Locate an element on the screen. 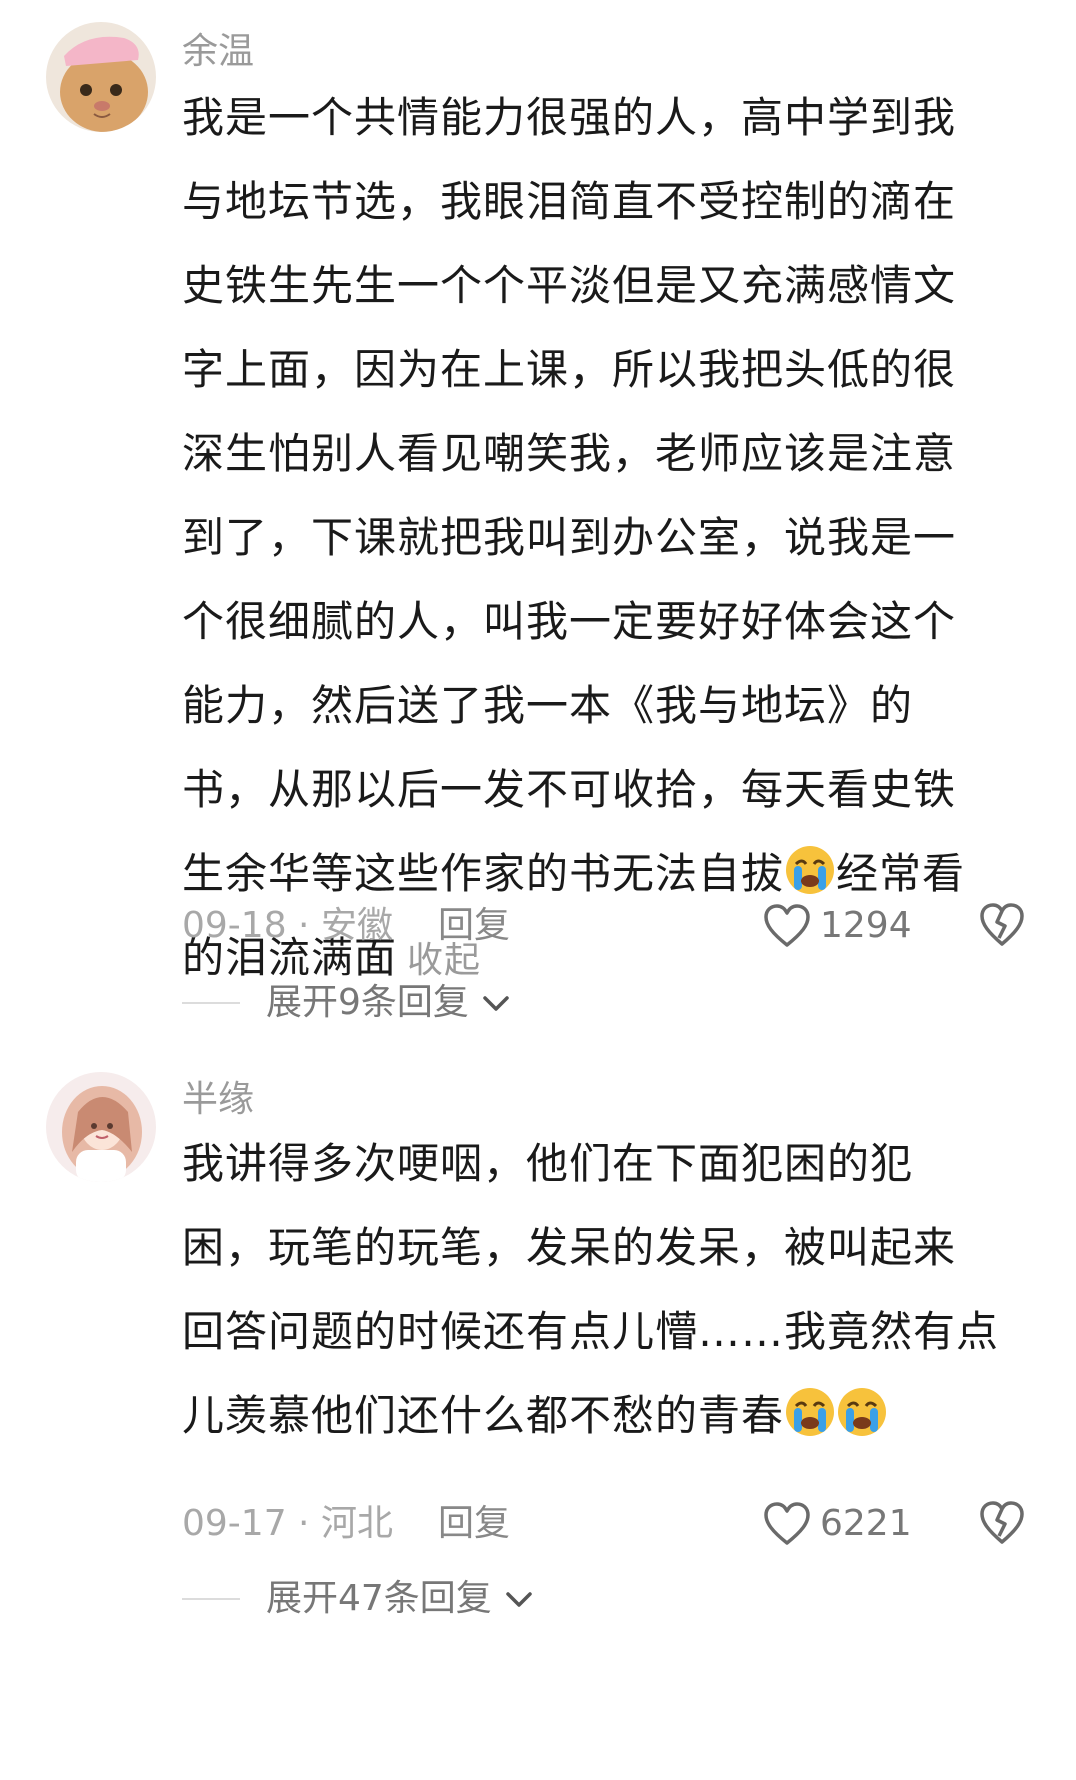 This screenshot has height=1780, width=1076. like-count: 1294 is located at coordinates (866, 925).